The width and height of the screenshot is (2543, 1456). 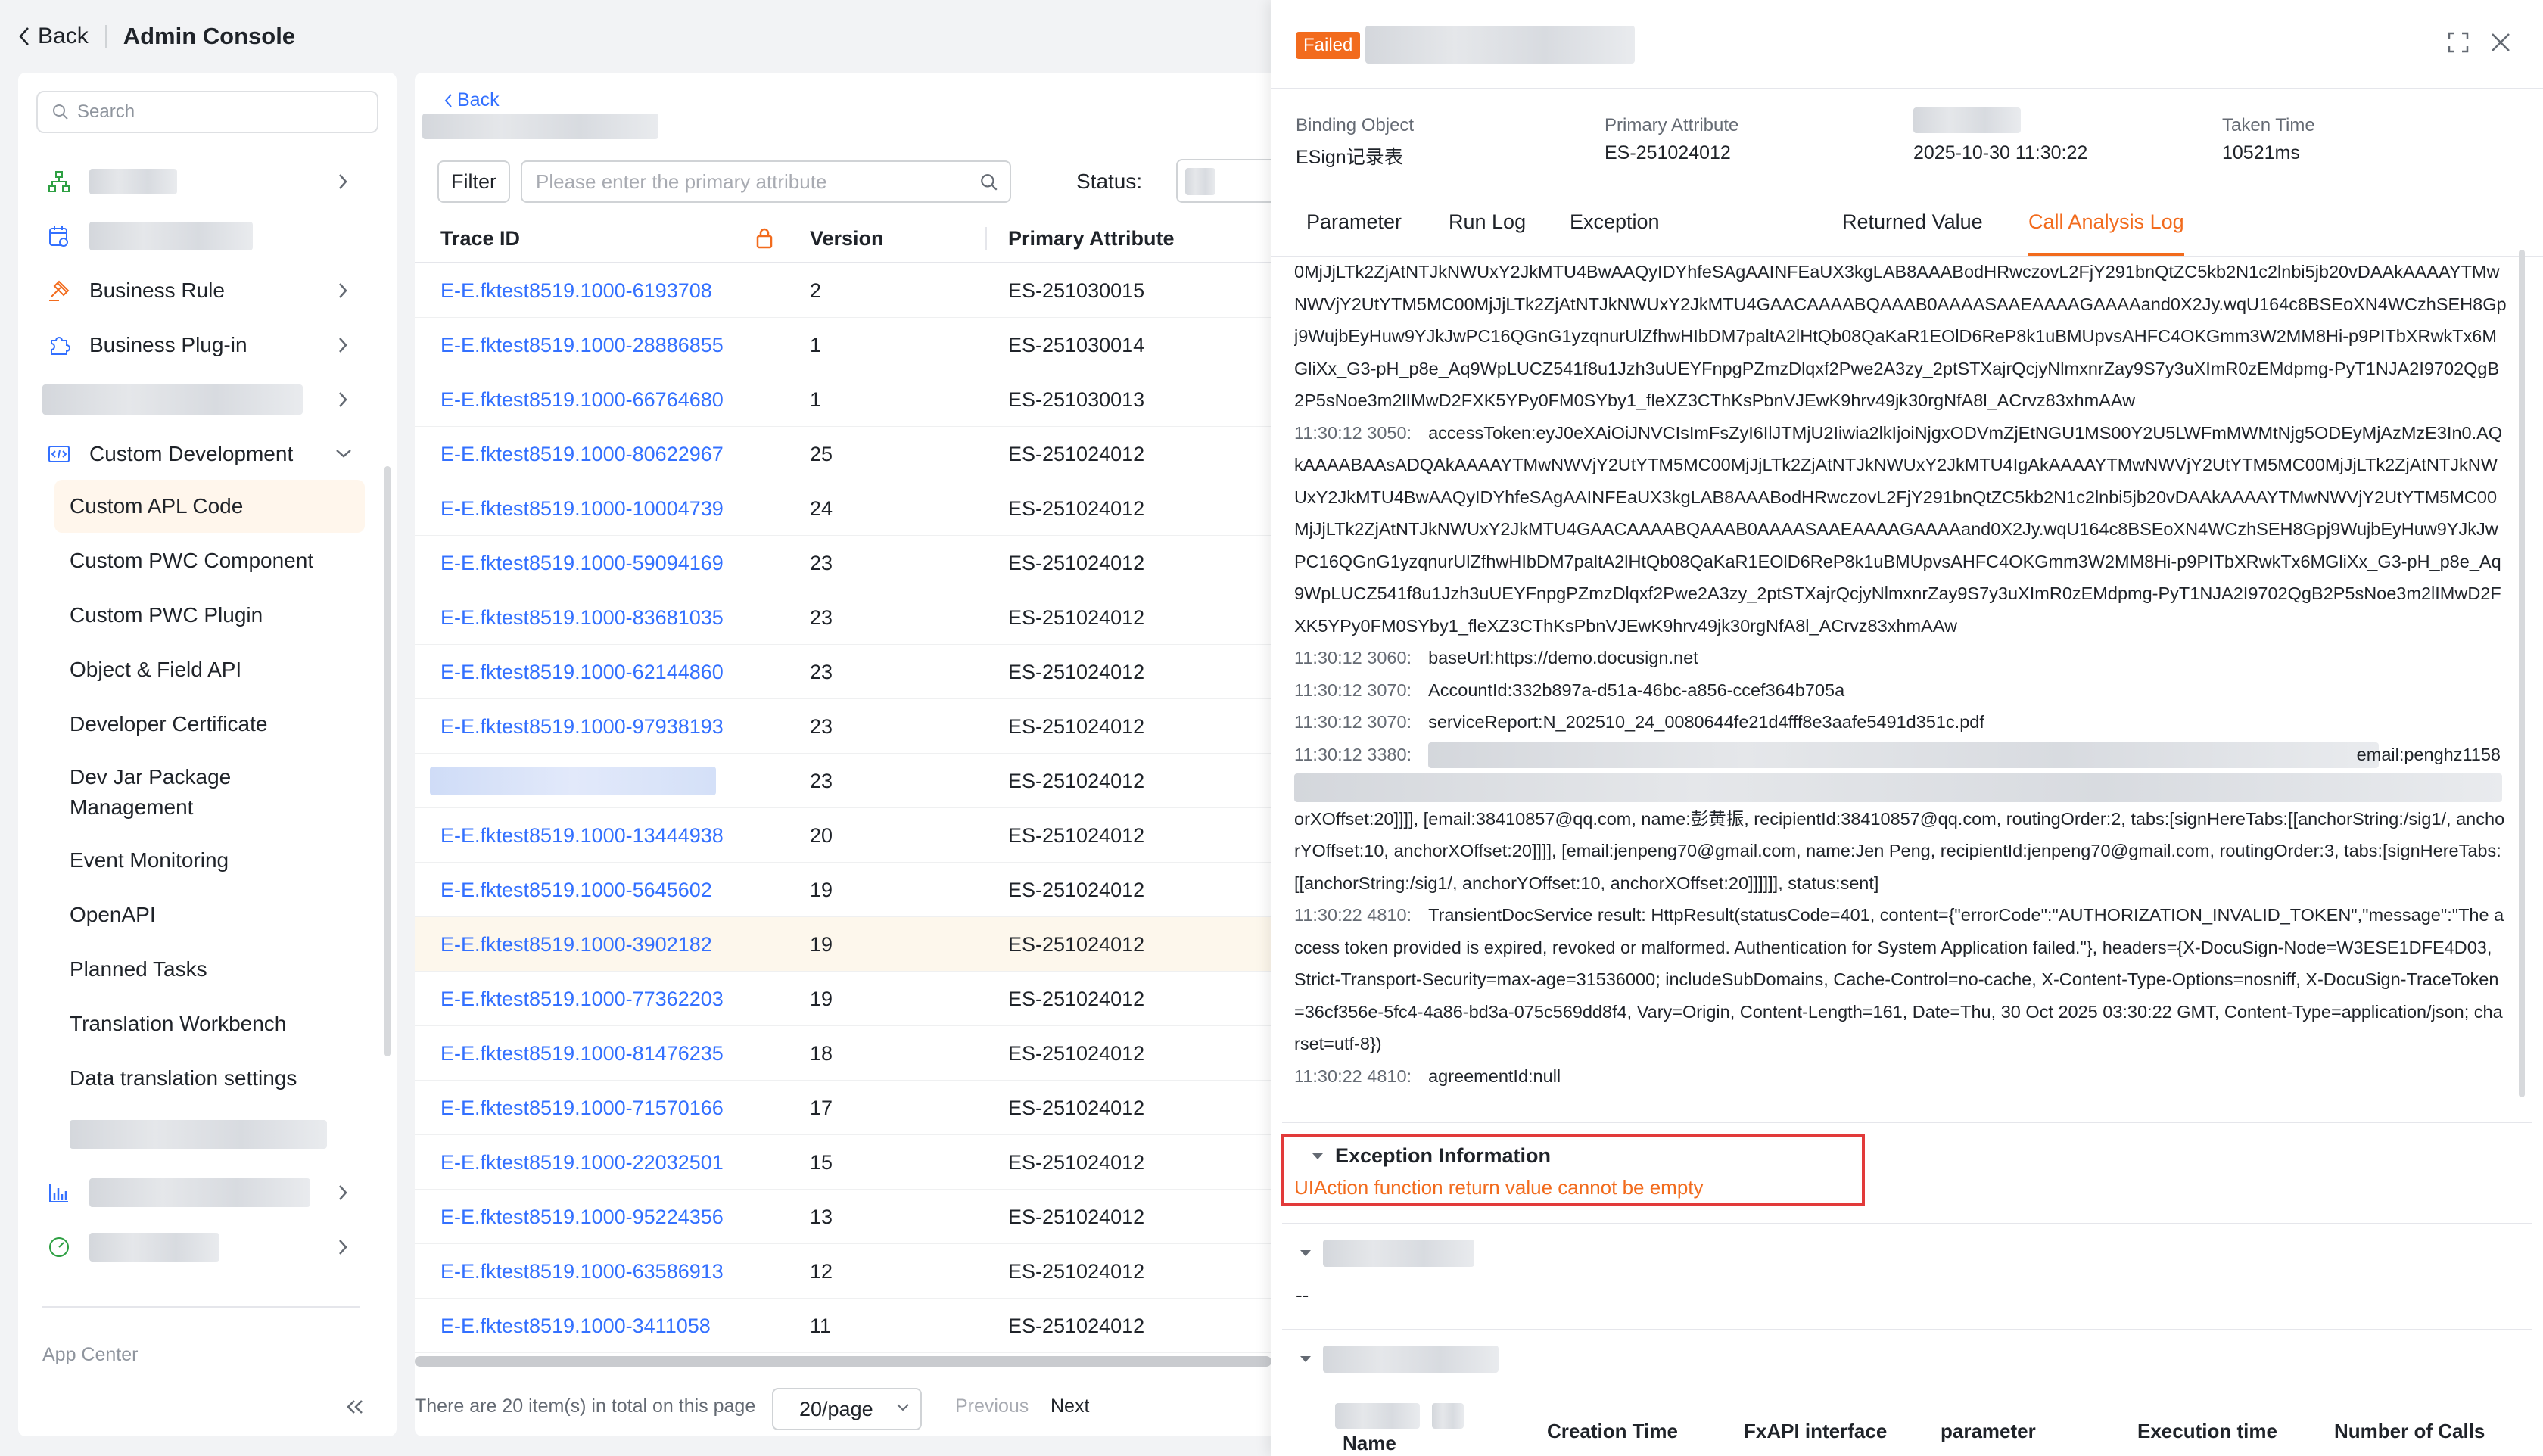 I want to click on sidebar-subitem: Planned Tasks, so click(x=209, y=969).